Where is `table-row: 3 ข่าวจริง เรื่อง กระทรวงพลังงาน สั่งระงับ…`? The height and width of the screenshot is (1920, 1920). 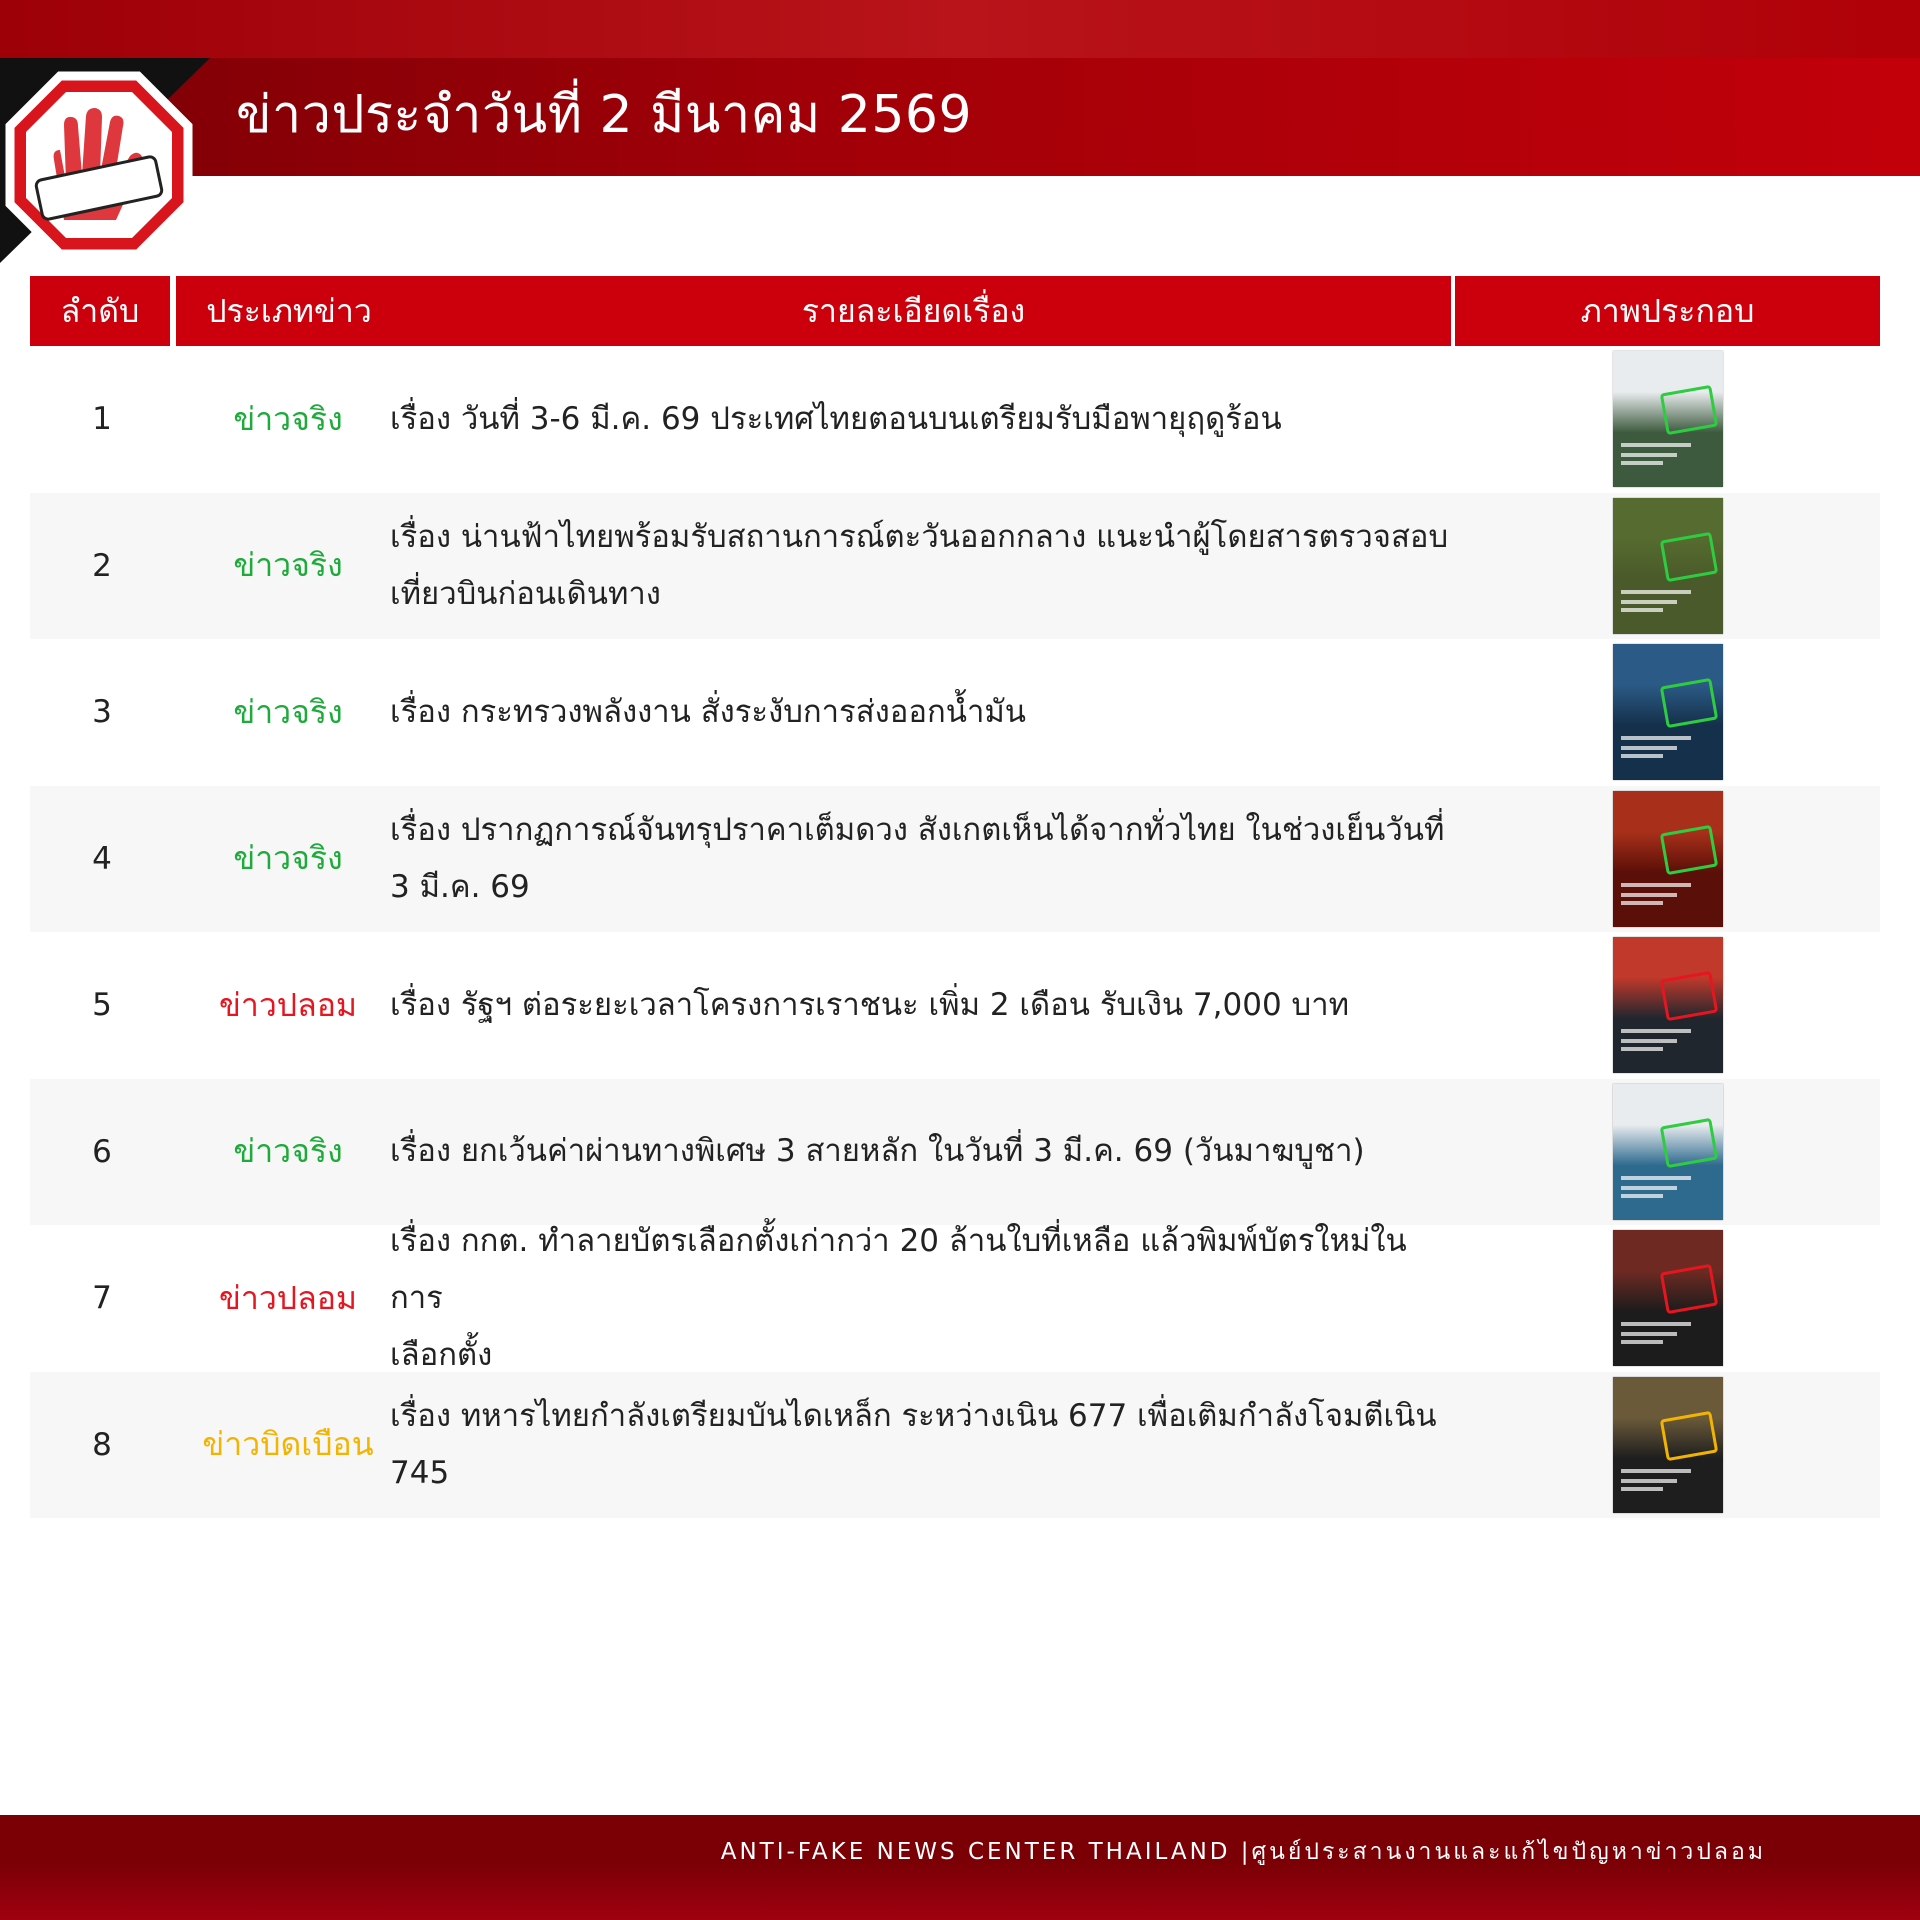
table-row: 3 ข่าวจริง เรื่อง กระทรวงพลังงาน สั่งระงับ… is located at coordinates (955, 712).